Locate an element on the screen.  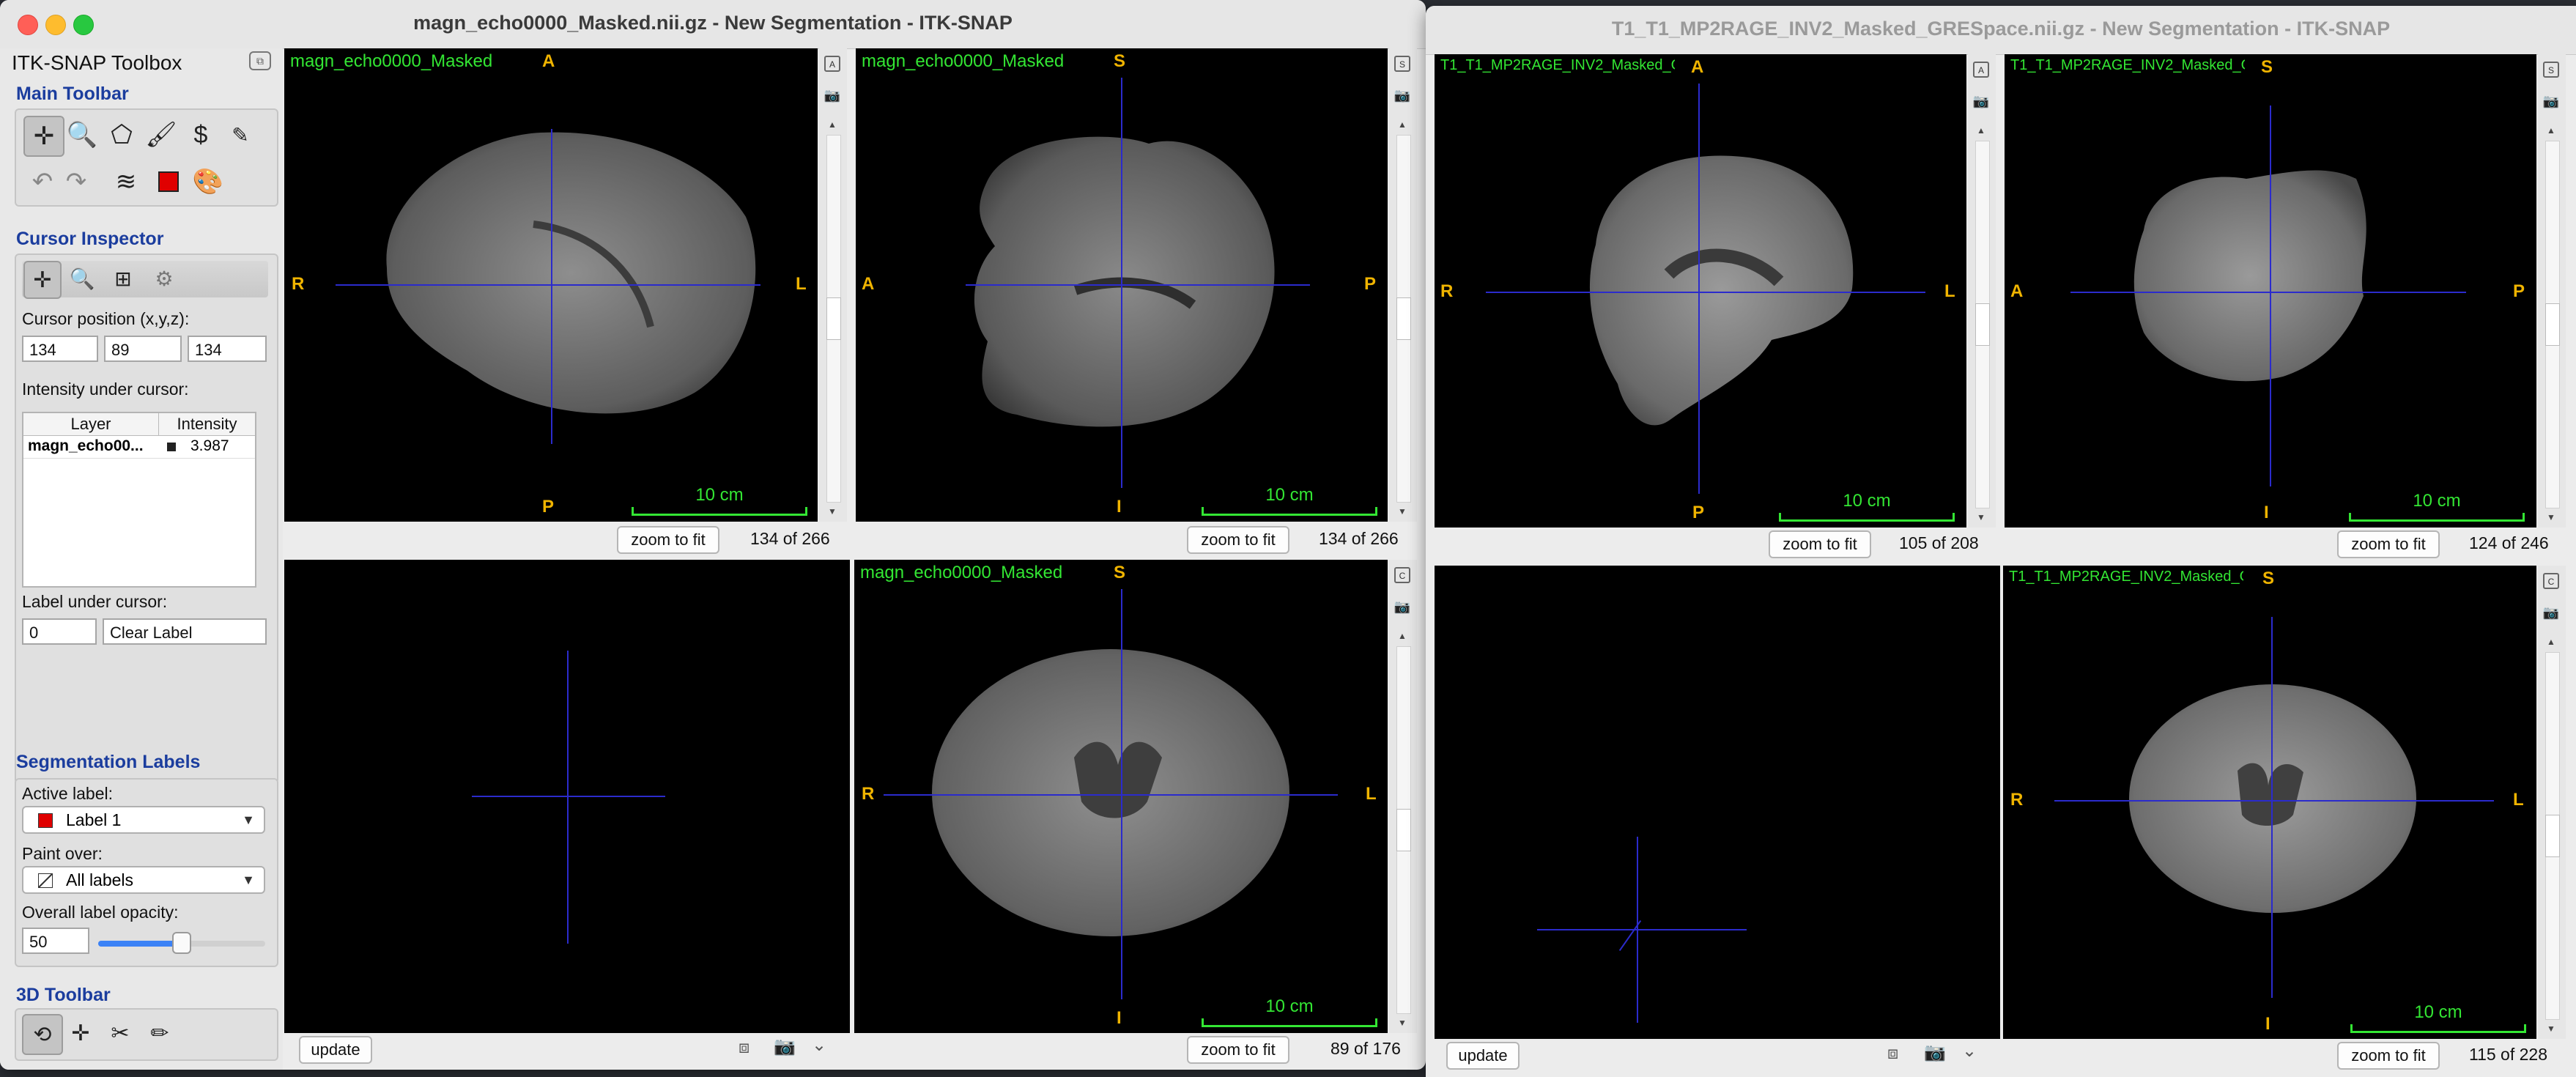
slice-view-1: magn_echo0000_Masked A R L P 10 cm is located at coordinates (551, 285).